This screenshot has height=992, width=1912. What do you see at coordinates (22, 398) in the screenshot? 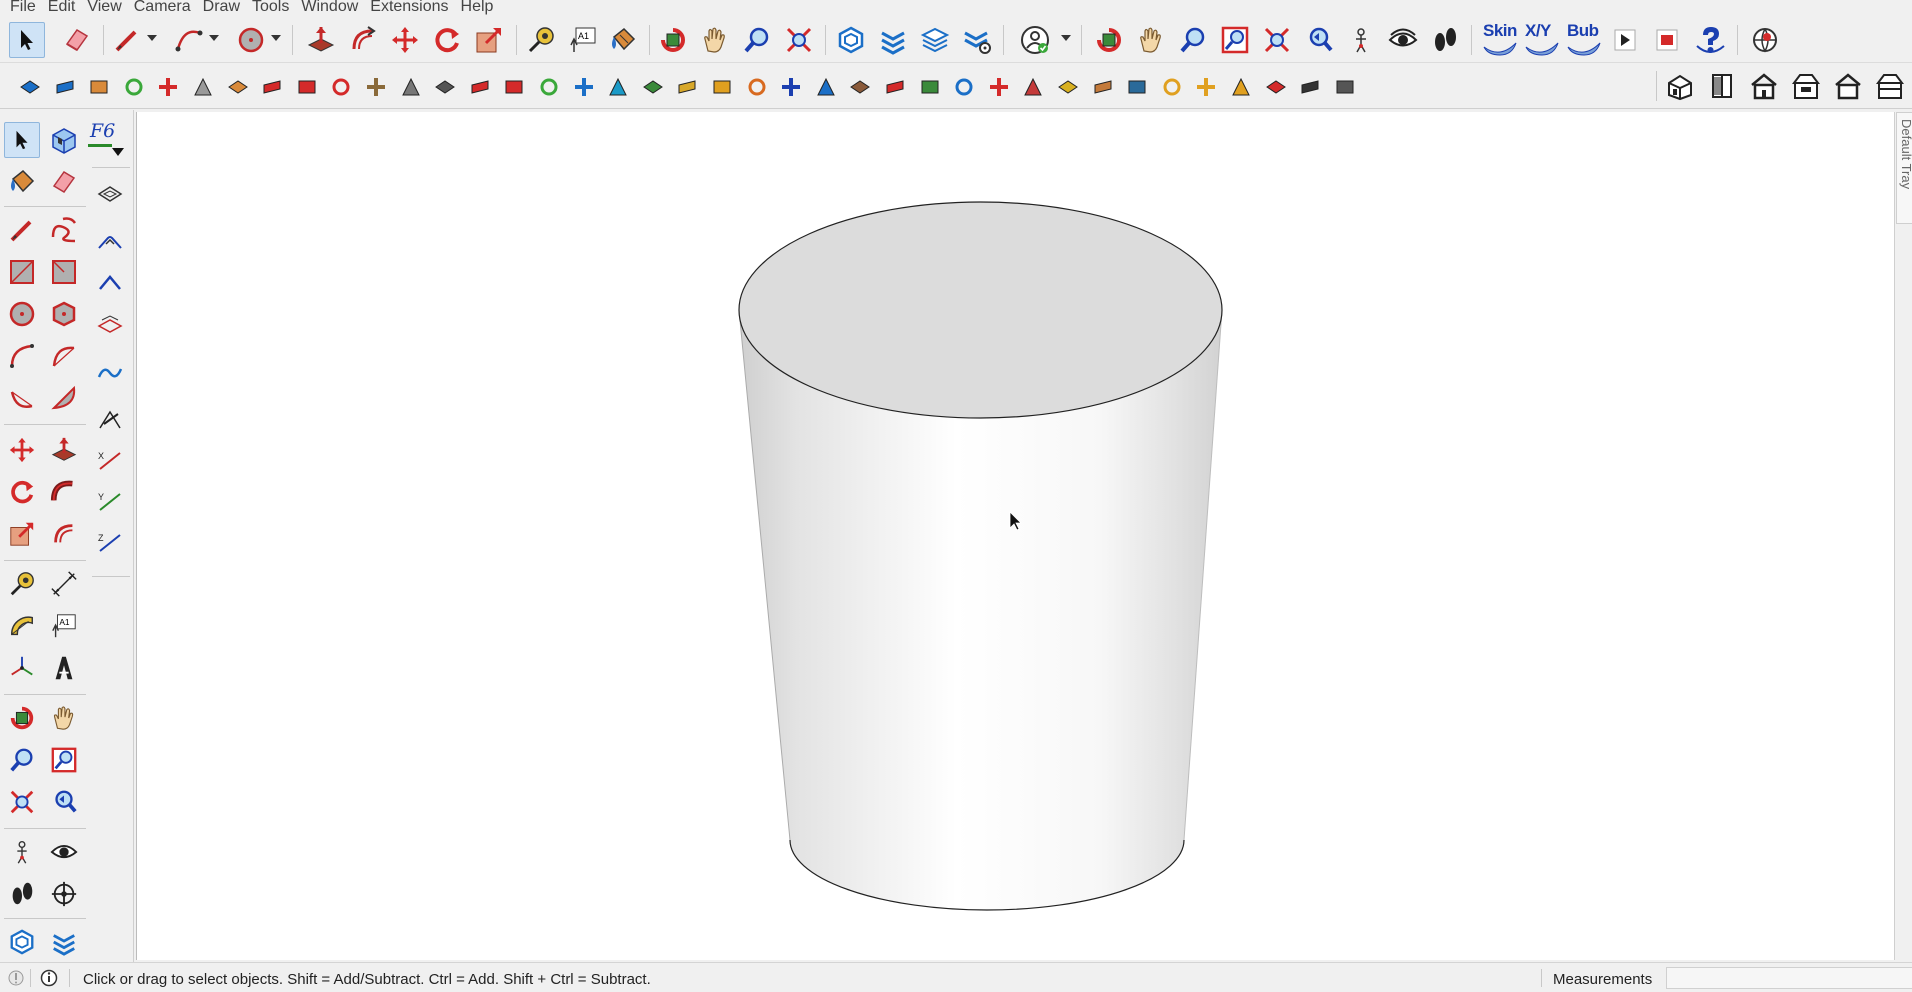
I see `three-point-arc-tool-button` at bounding box center [22, 398].